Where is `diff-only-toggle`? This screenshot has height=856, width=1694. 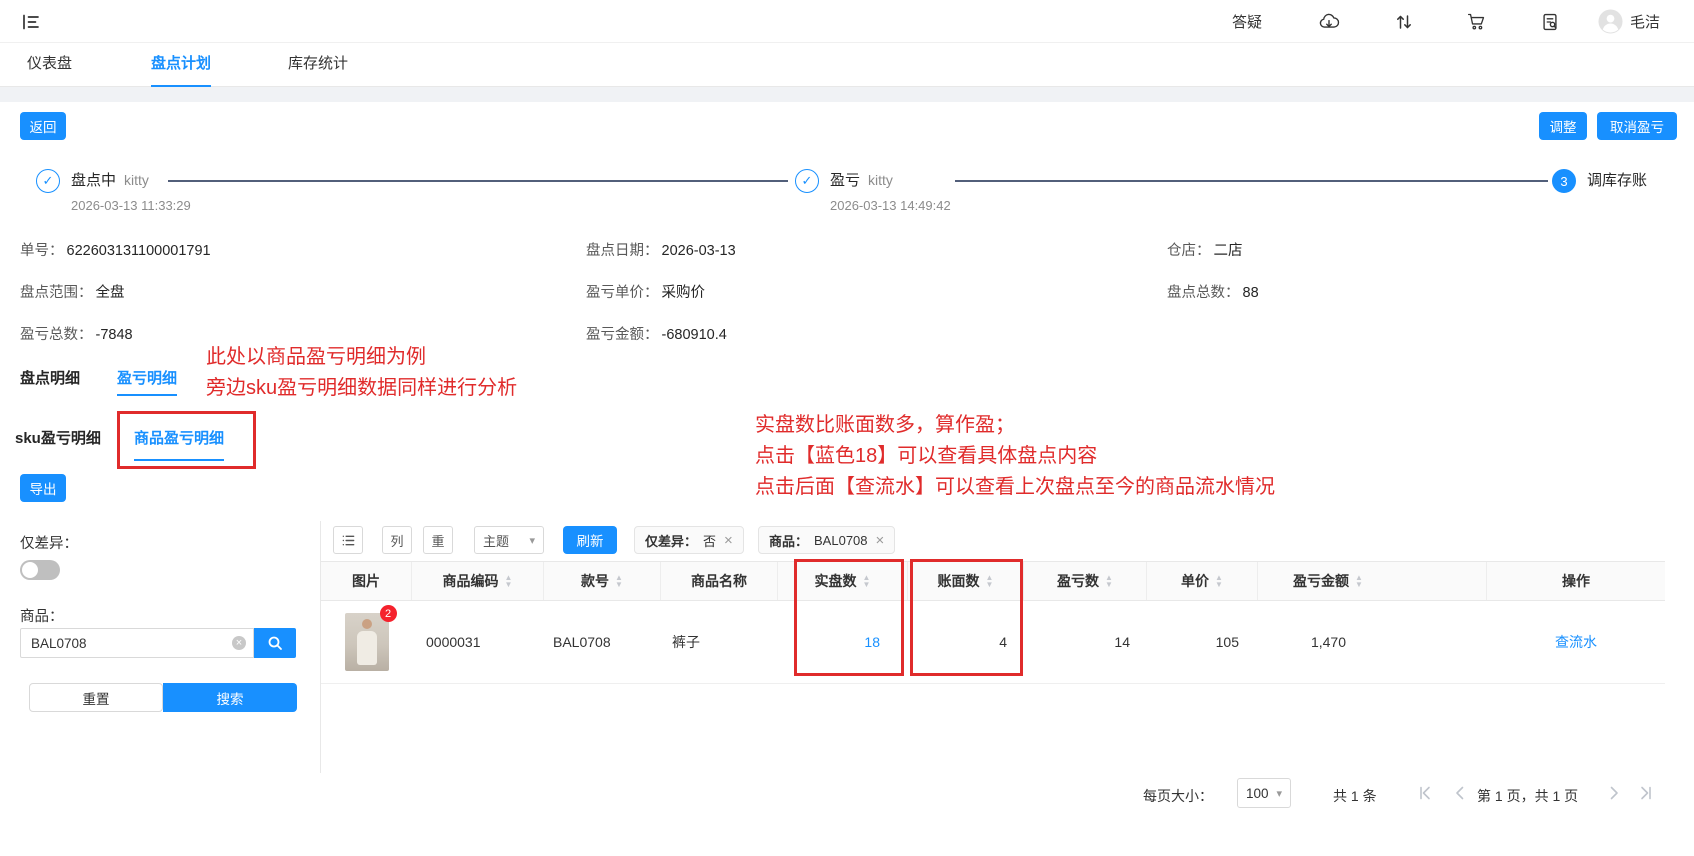 diff-only-toggle is located at coordinates (40, 570).